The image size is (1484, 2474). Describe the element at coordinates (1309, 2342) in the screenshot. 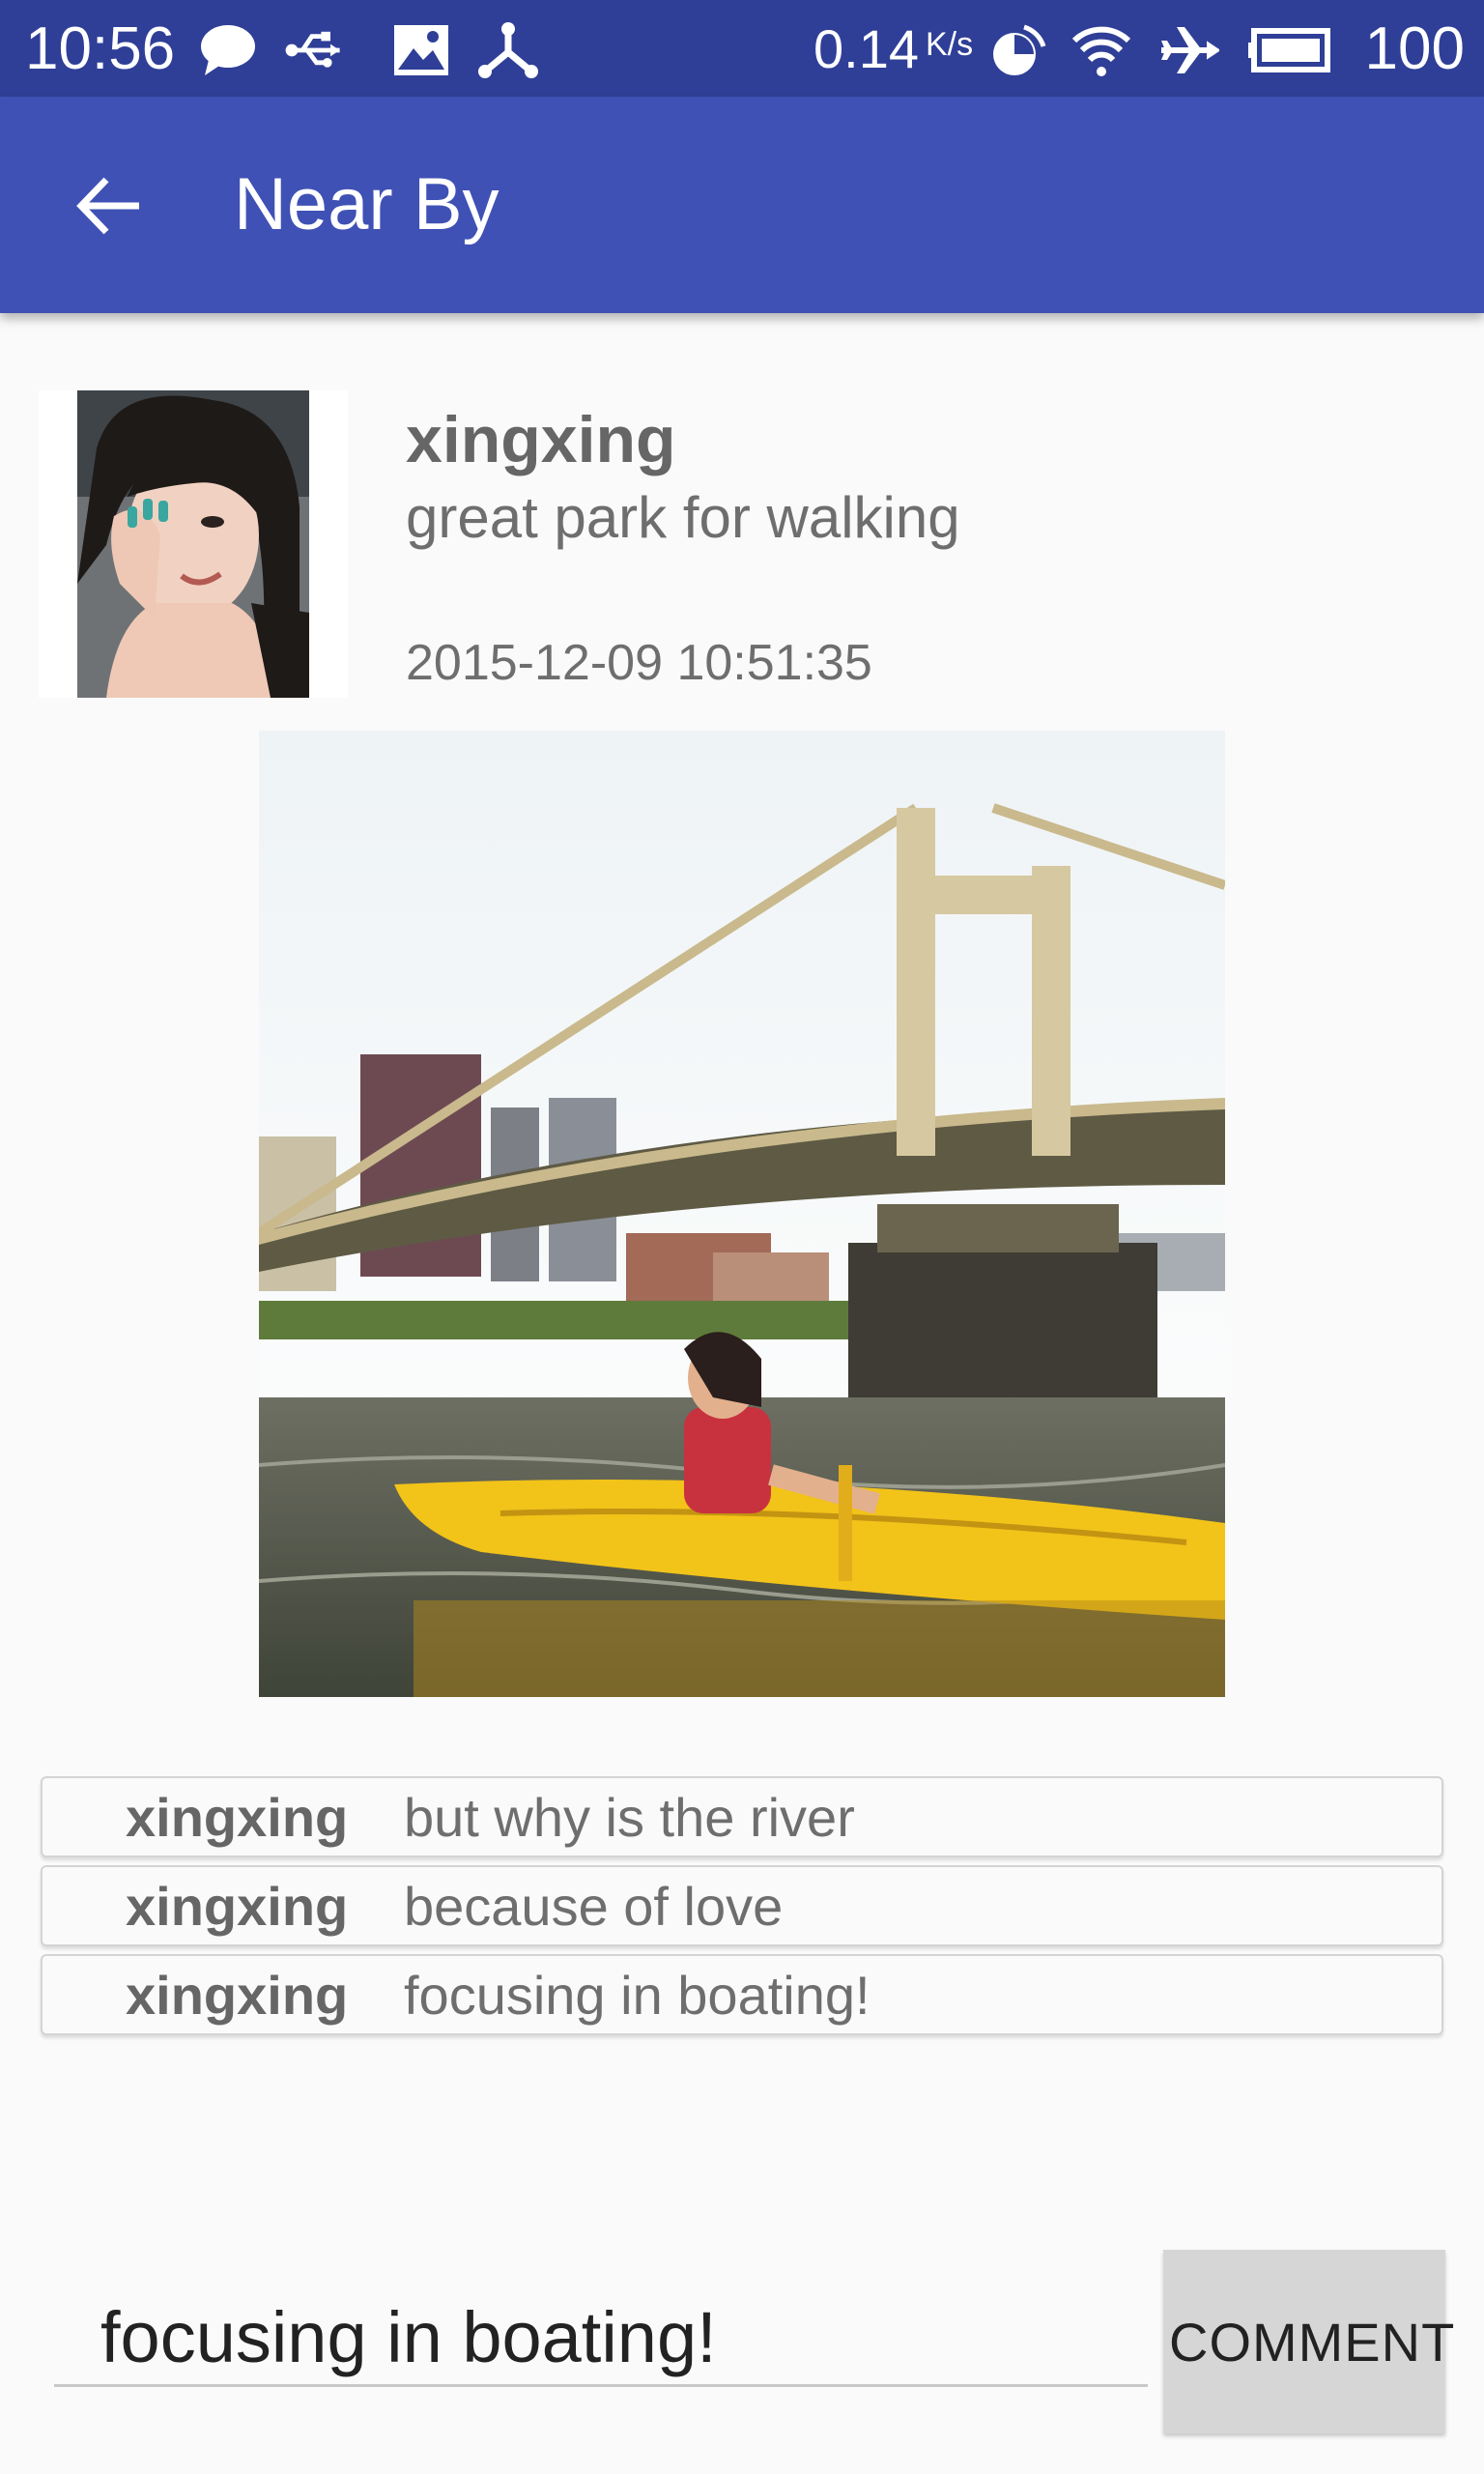

I see `comment-button: COMMENT` at that location.